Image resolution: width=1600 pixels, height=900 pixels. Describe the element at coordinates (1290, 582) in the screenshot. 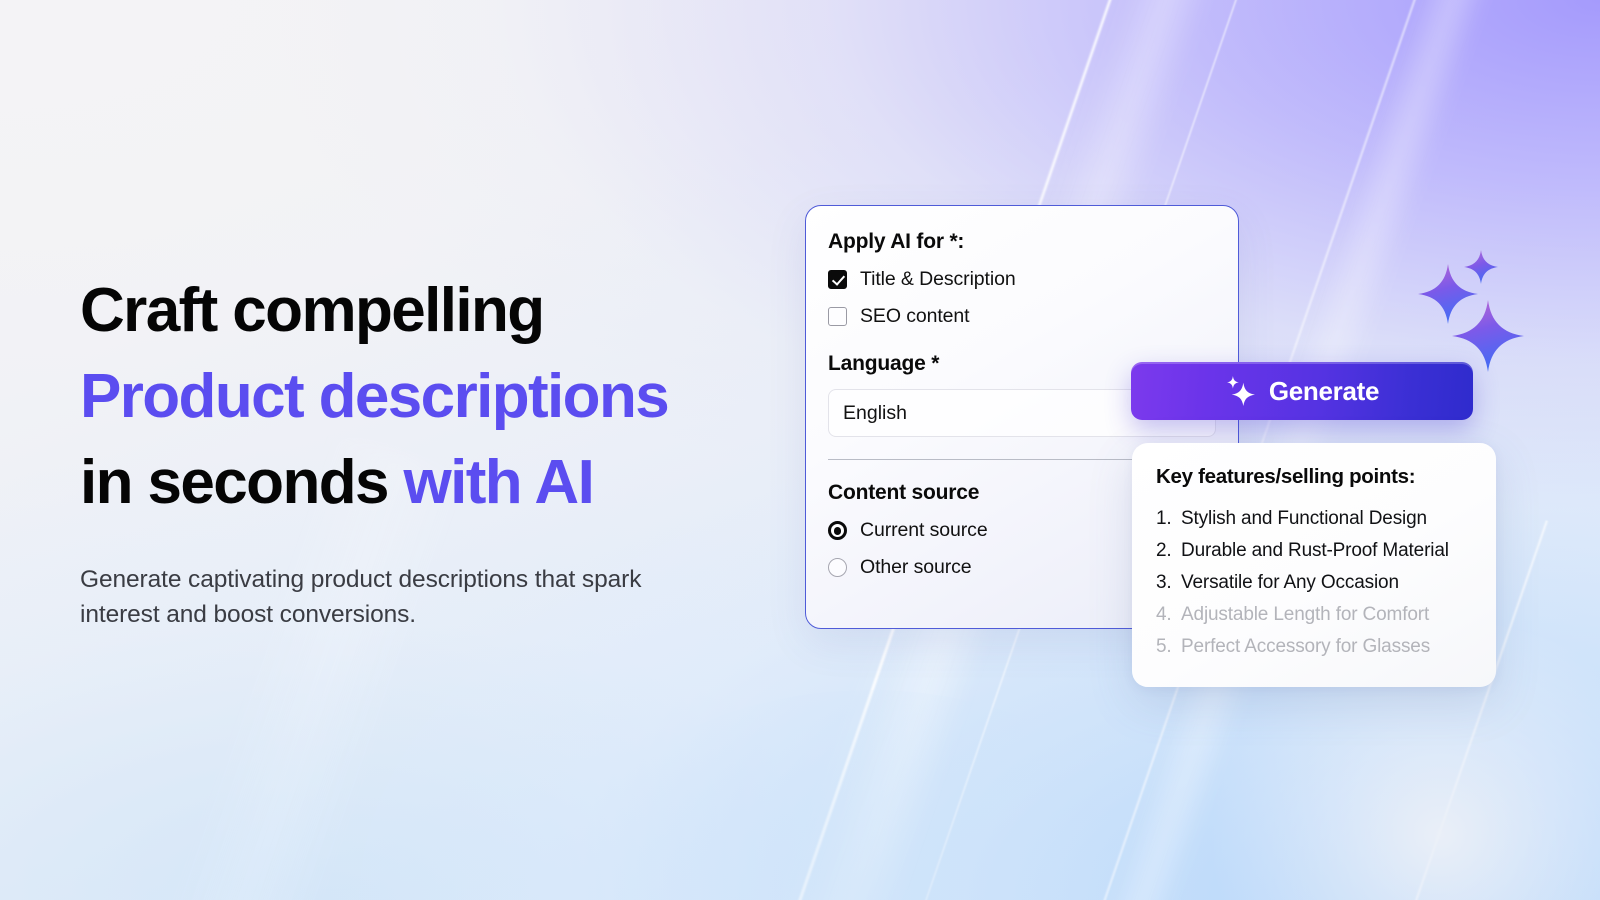

I see `list-item-text: Versatile for Any Occasion` at that location.